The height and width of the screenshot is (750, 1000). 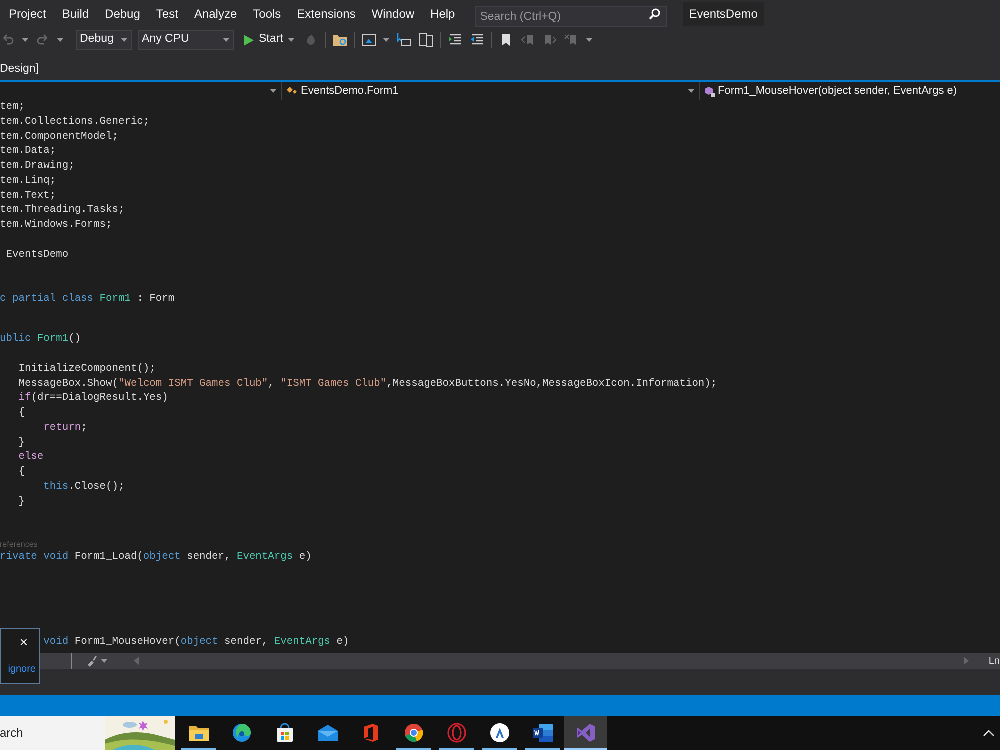 I want to click on code-line: void Form1_MouseHover(object sender, EventArgs e), so click(x=197, y=642).